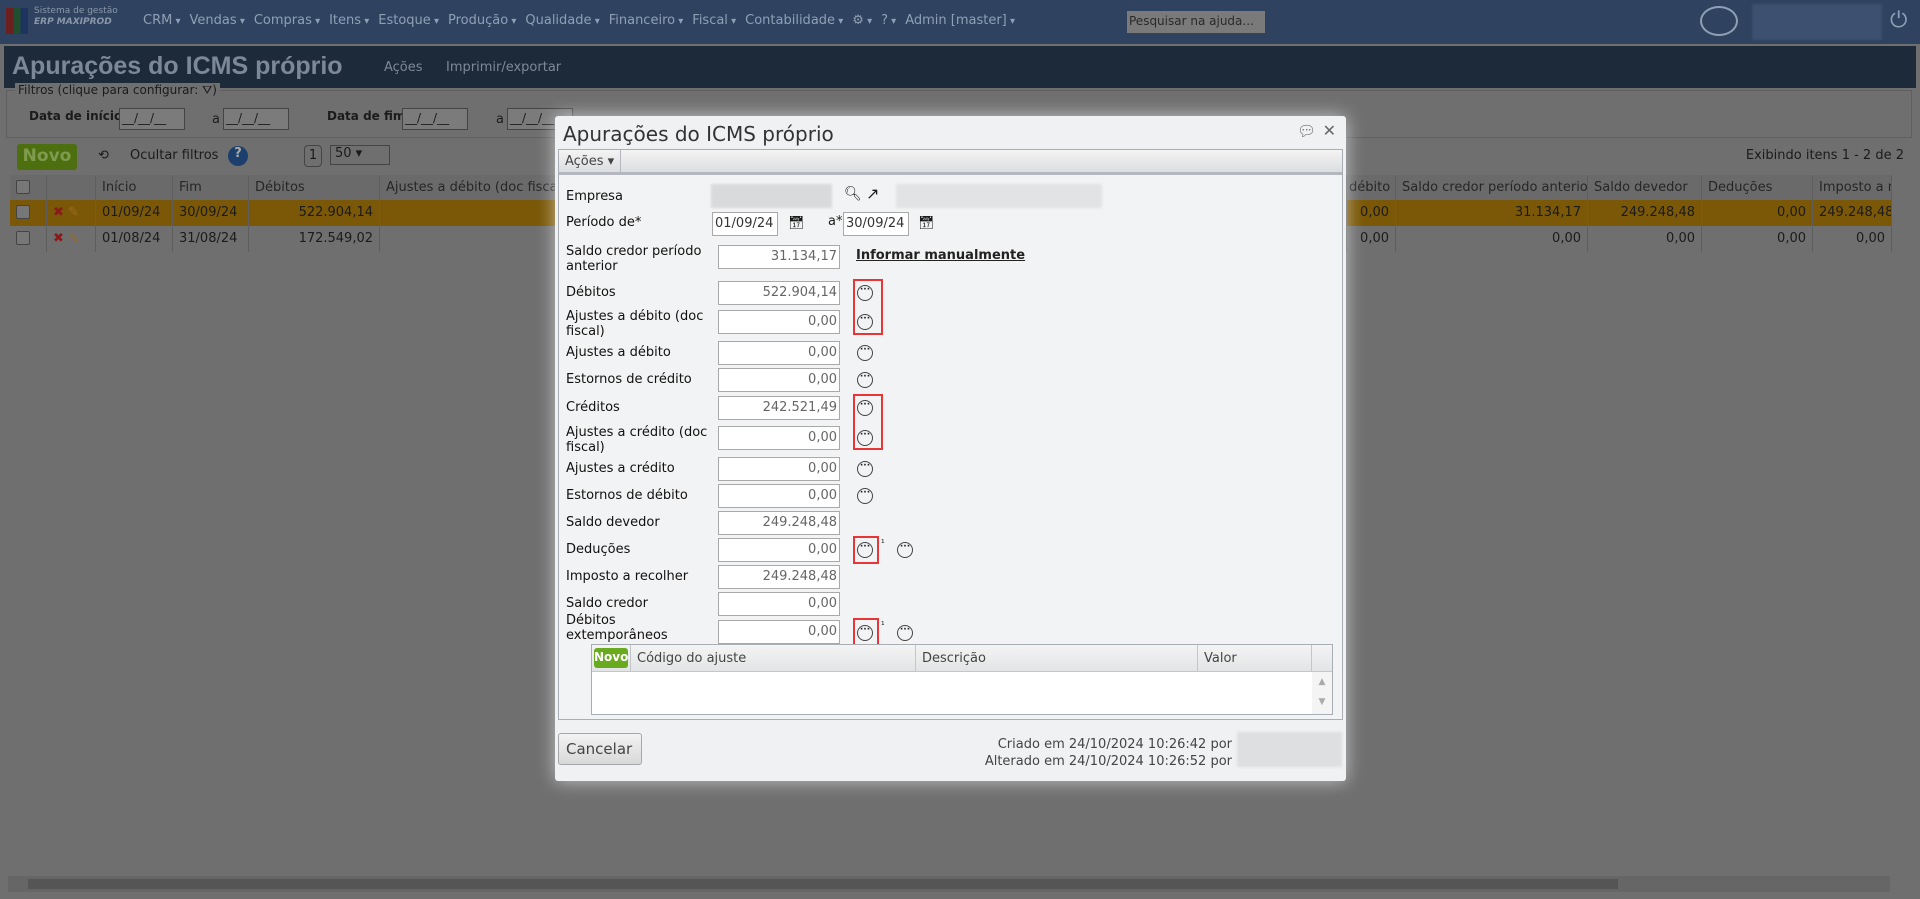 Image resolution: width=1920 pixels, height=899 pixels. What do you see at coordinates (779, 257) in the screenshot?
I see `saldo-credor-anterior-input: 31.134,17` at bounding box center [779, 257].